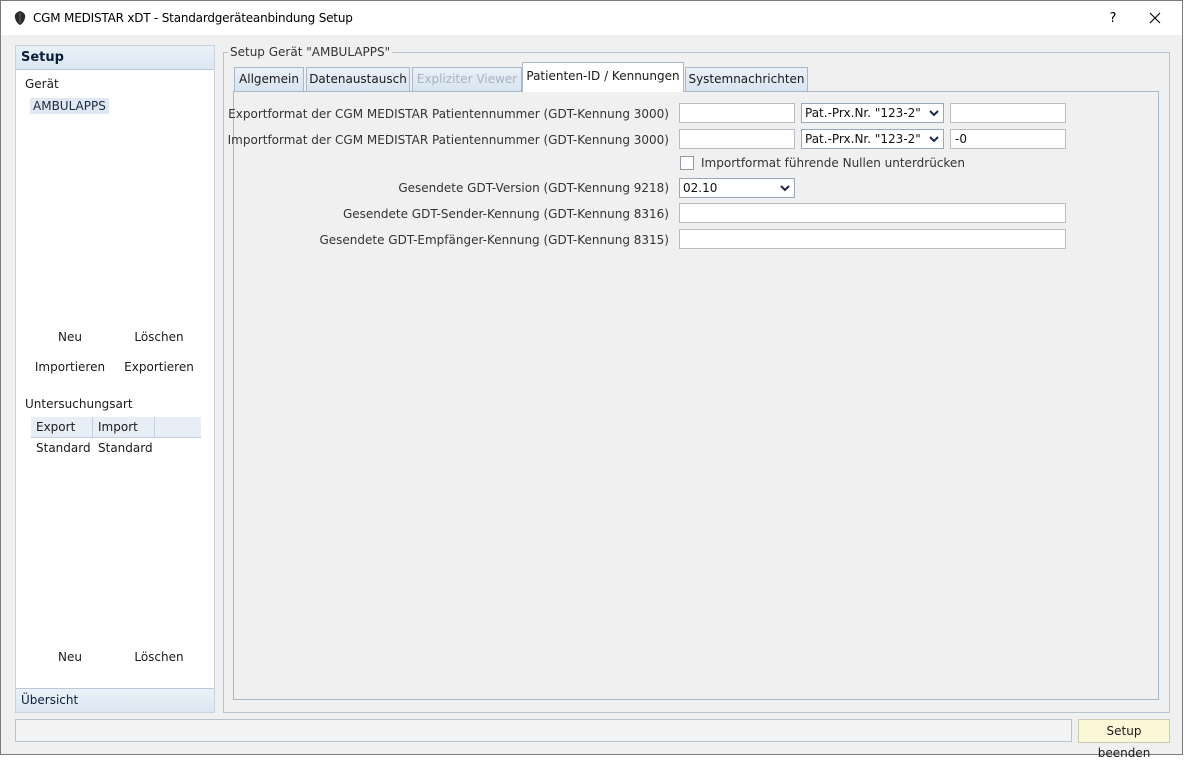 The height and width of the screenshot is (764, 1185). What do you see at coordinates (737, 188) in the screenshot?
I see `gdt-version-select: 02.10` at bounding box center [737, 188].